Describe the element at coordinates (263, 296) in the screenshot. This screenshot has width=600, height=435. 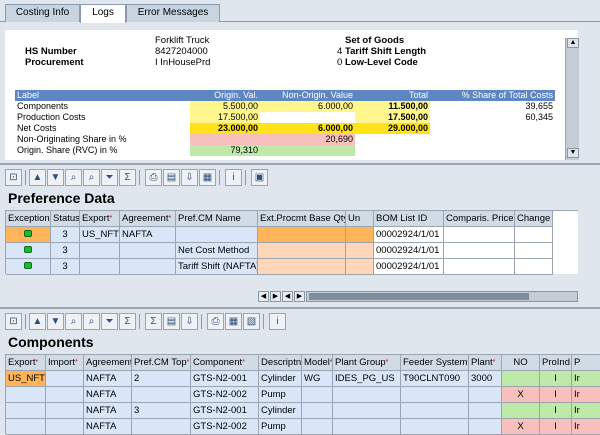
I see `scroll-left-icon: ◀` at that location.